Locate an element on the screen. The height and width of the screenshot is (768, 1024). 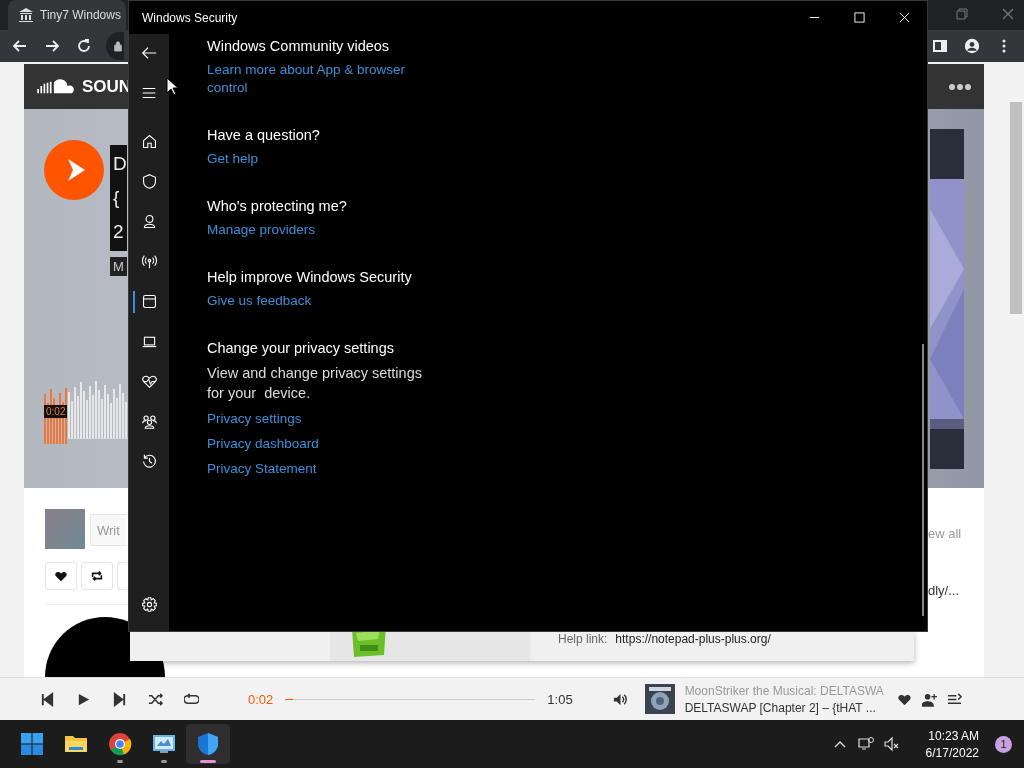
repost-button is located at coordinates (97, 576).